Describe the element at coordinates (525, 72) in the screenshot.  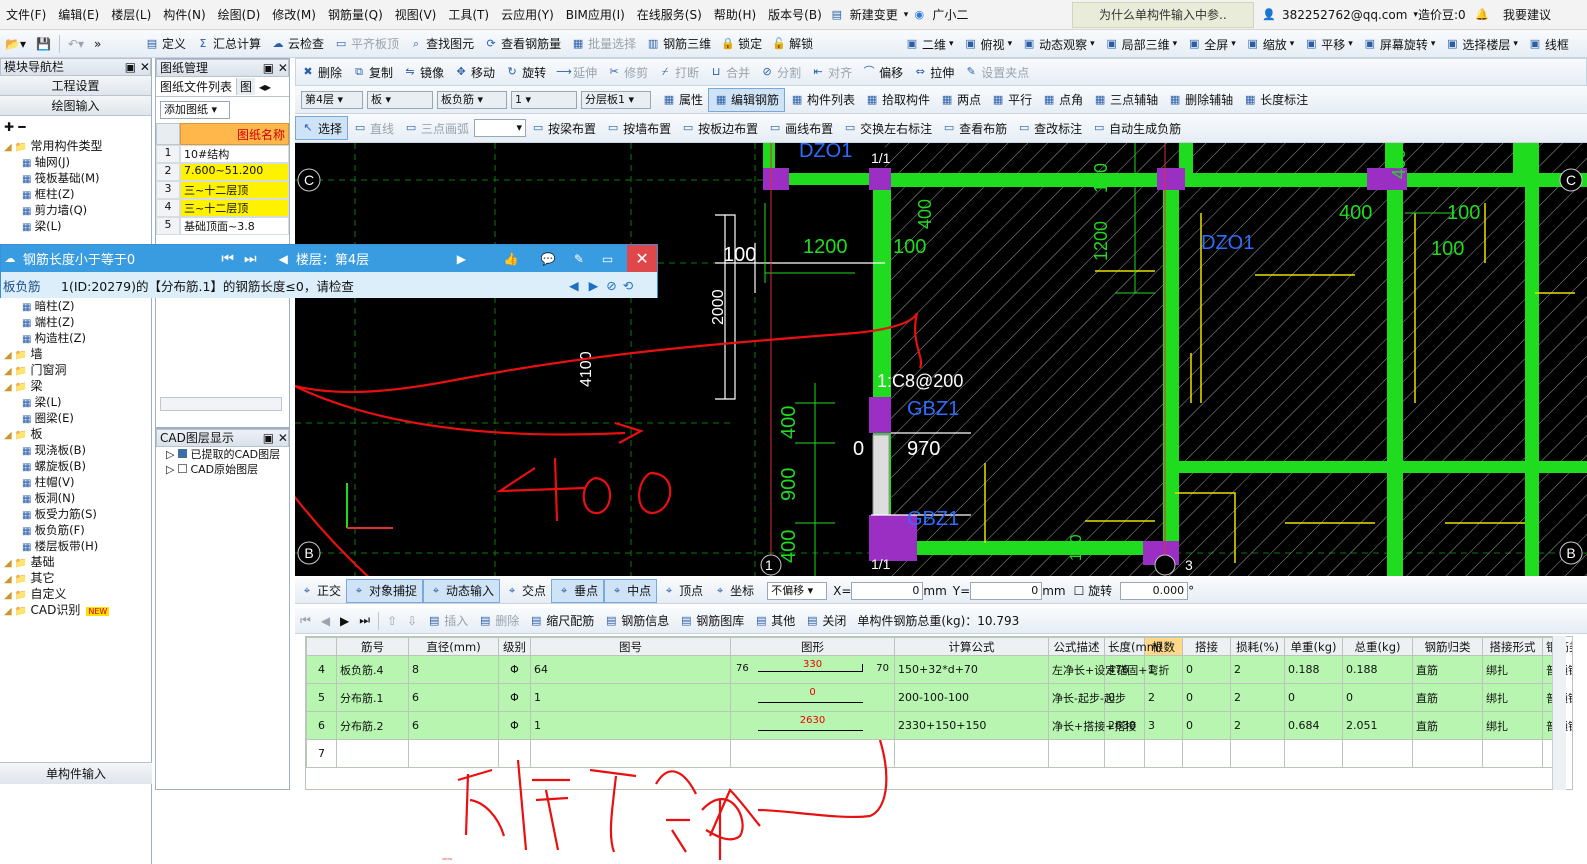
I see `edit-button: ↻ 旋转` at that location.